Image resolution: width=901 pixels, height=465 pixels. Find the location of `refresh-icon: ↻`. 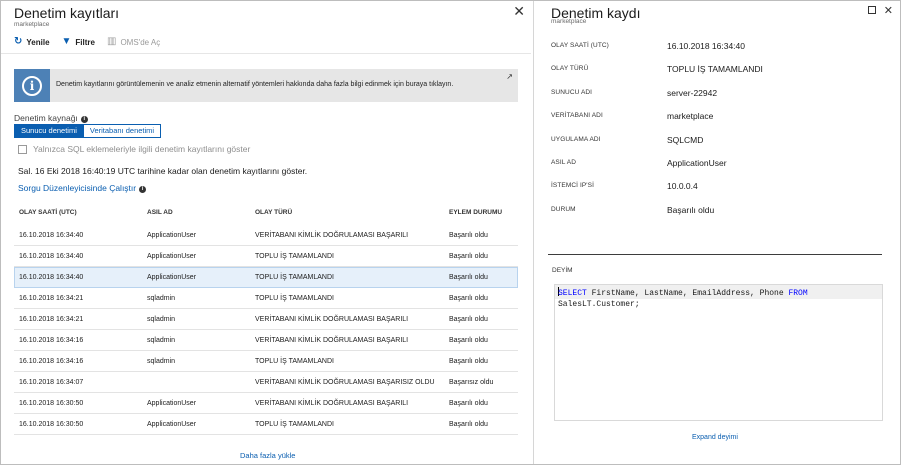

refresh-icon: ↻ is located at coordinates (18, 41).